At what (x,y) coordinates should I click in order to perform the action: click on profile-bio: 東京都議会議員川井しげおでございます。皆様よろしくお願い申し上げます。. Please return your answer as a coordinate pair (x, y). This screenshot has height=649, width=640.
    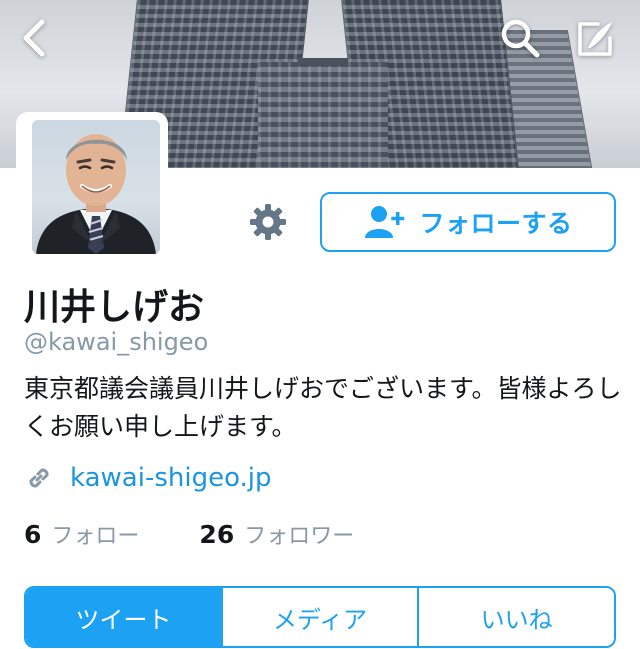
    Looking at the image, I should click on (323, 407).